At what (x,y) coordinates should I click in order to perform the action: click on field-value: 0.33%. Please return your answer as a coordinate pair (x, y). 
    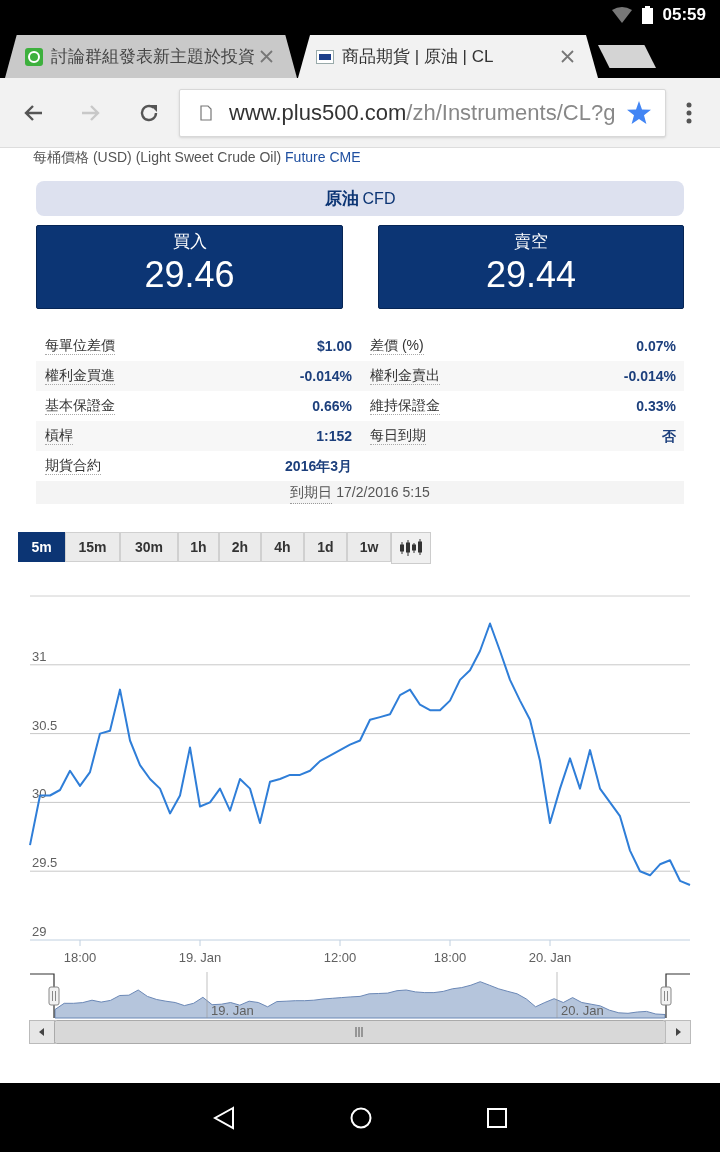
    Looking at the image, I should click on (656, 406).